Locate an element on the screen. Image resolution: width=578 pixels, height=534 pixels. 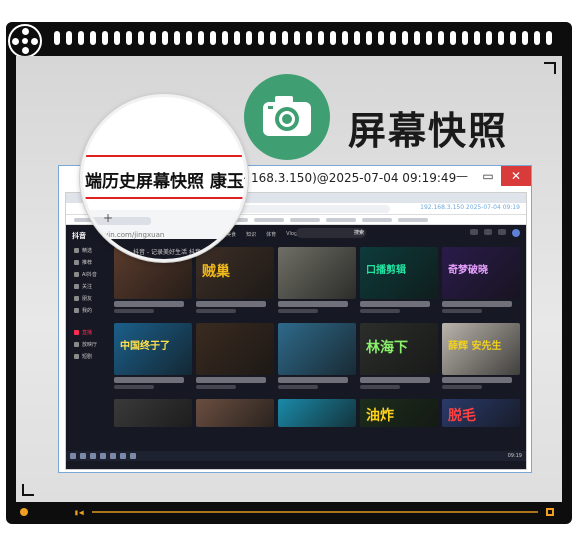
video-thumbnail: 奇梦破晓 is located at coordinates (481, 273).